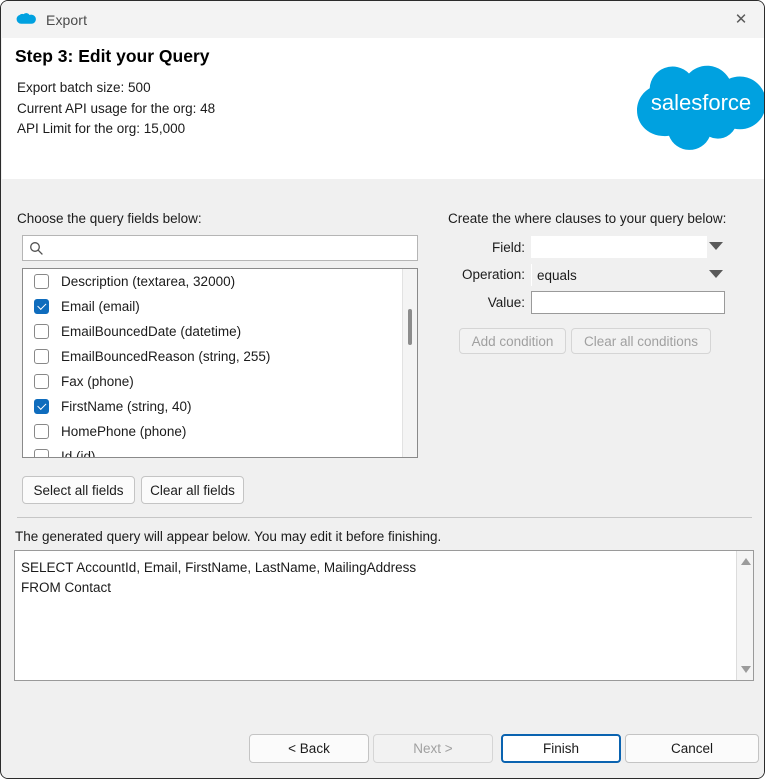  I want to click on field-dropdown-label: Field:, so click(508, 247).